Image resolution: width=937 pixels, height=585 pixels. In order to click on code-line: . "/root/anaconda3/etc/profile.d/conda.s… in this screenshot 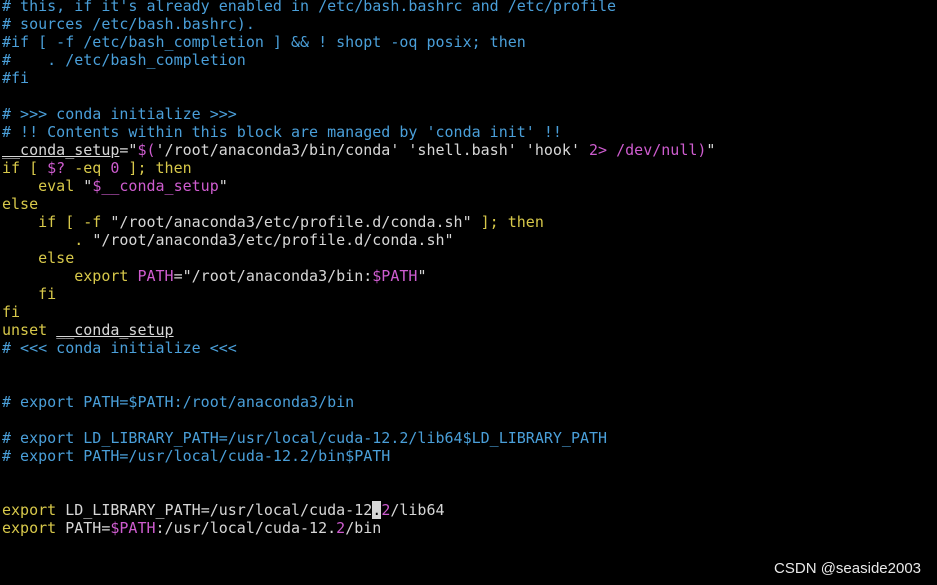, I will do `click(469, 240)`.